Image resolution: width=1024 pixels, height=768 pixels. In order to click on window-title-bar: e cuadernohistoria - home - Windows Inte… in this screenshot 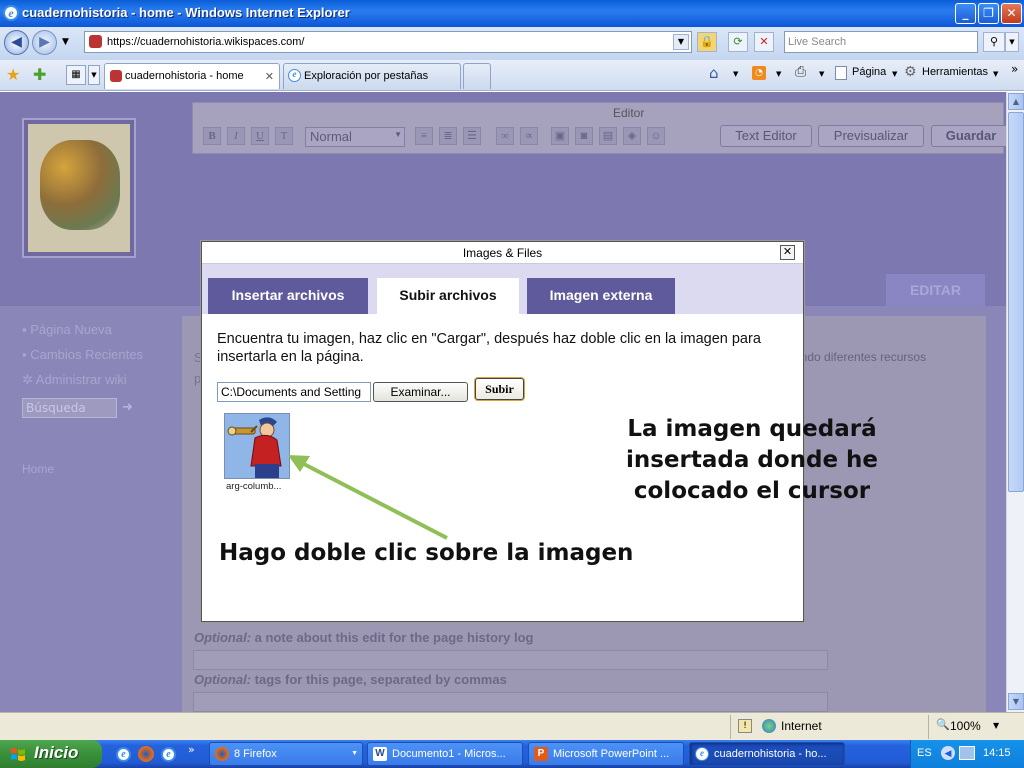, I will do `click(512, 13)`.